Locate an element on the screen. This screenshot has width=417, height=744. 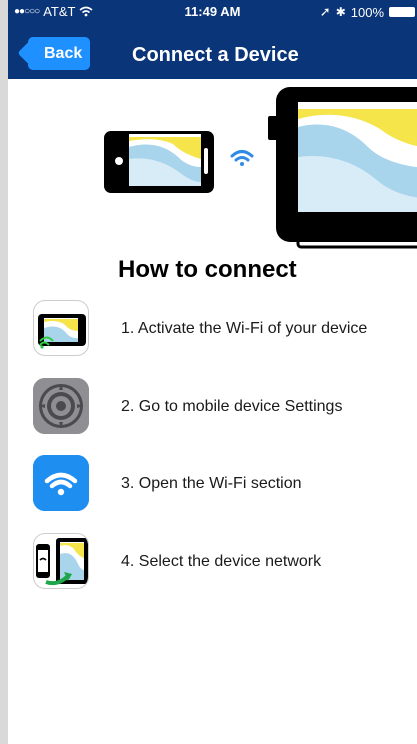
phone-icon is located at coordinates (159, 162).